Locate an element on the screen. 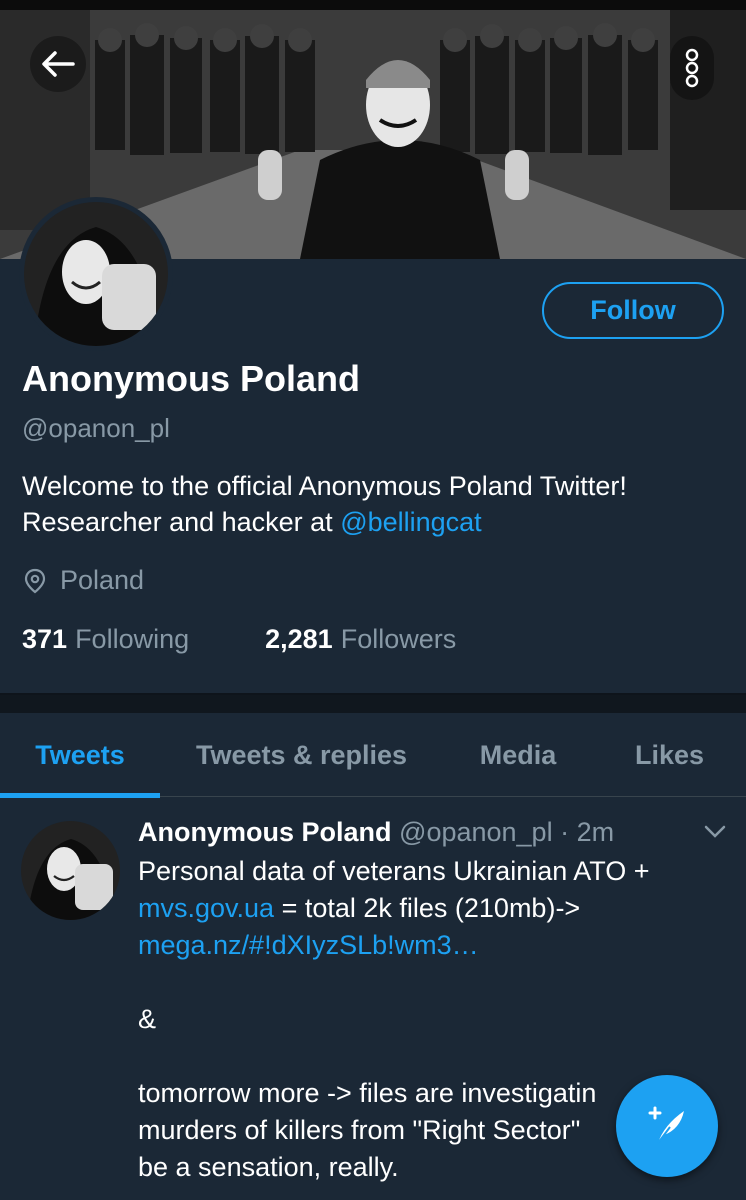  chevron-down-icon is located at coordinates (715, 832).